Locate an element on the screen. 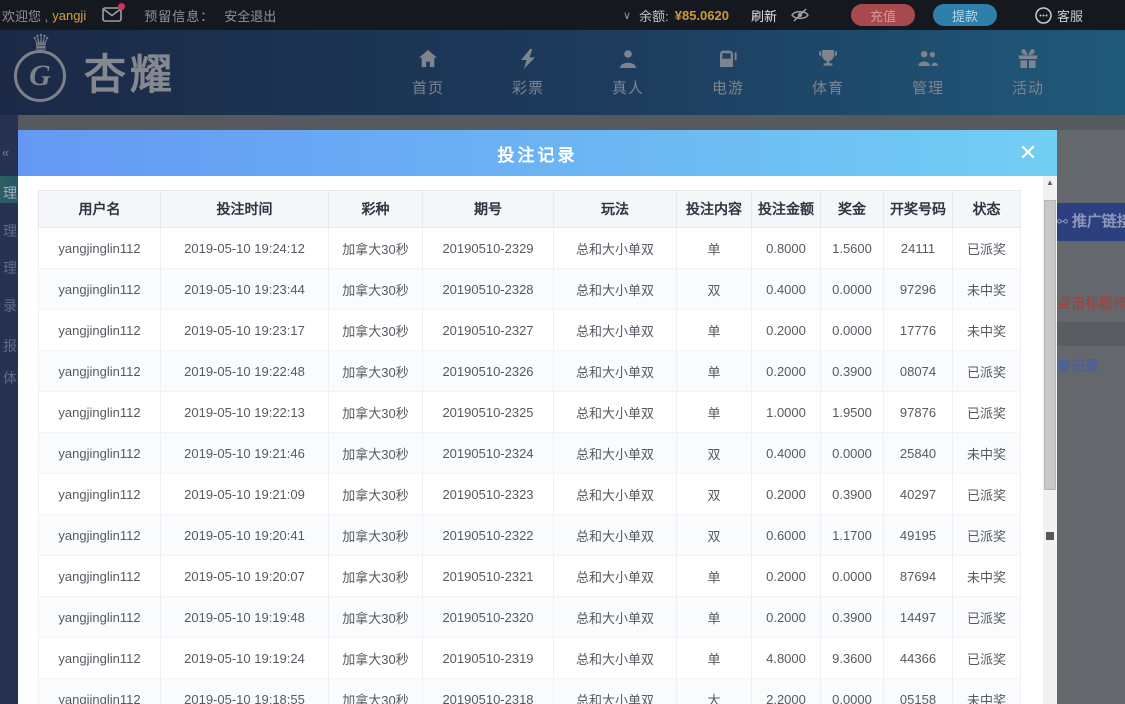 The height and width of the screenshot is (704, 1125). nav-item-label: 管理 is located at coordinates (927, 88).